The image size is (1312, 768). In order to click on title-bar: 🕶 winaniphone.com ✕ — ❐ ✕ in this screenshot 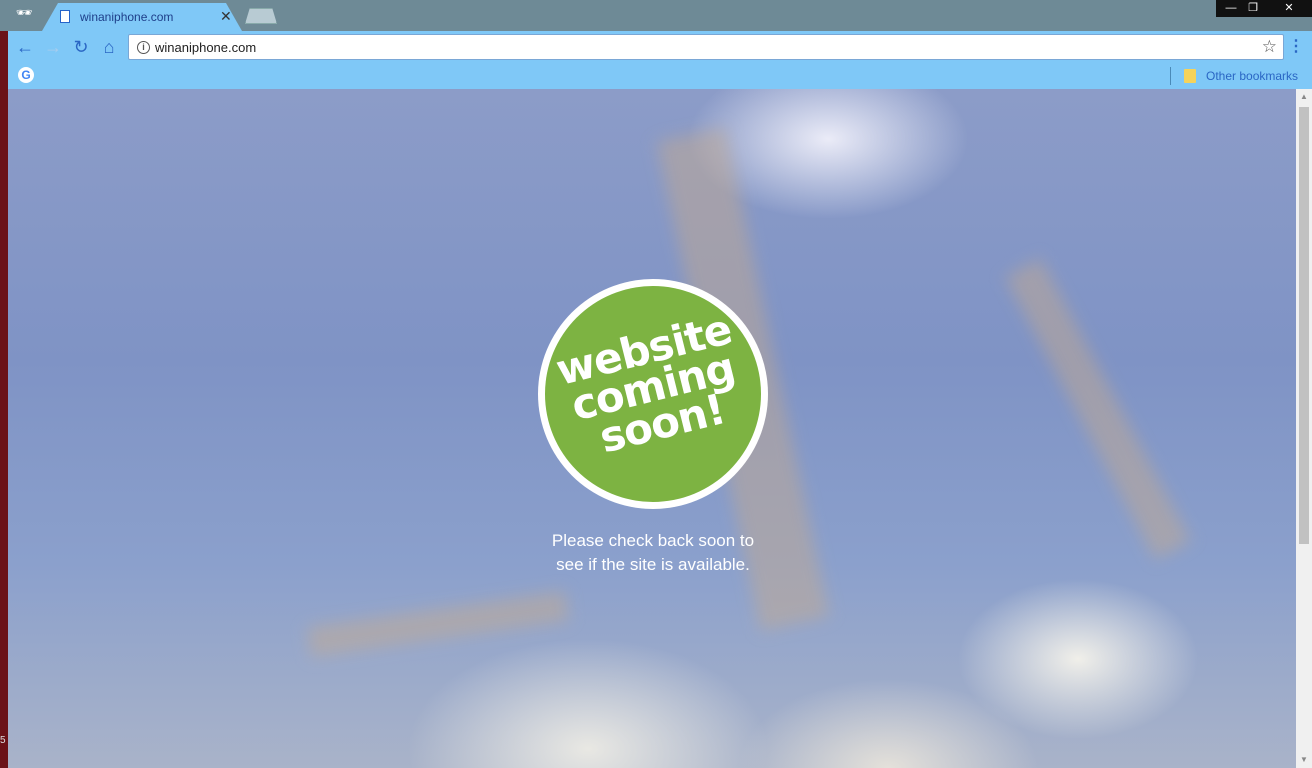, I will do `click(656, 15)`.